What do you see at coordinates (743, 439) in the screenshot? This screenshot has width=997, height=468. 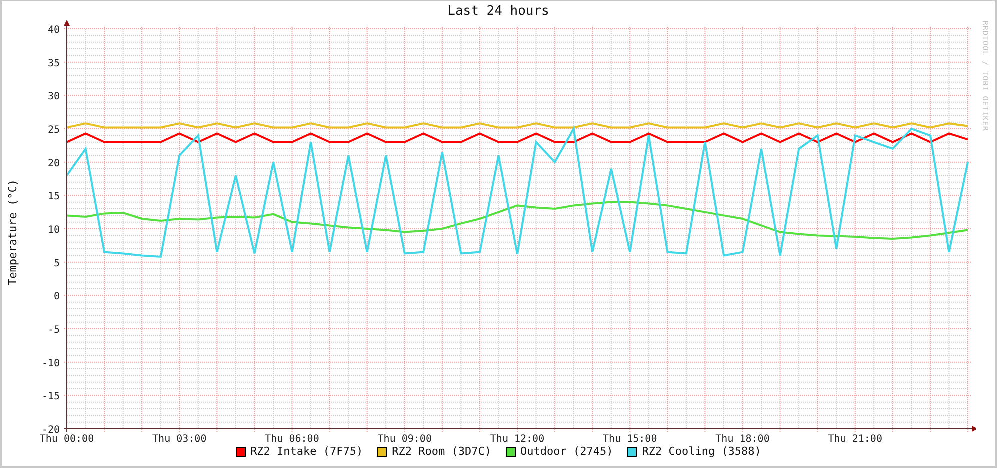 I see `x-tick-label: Thu 18:00` at bounding box center [743, 439].